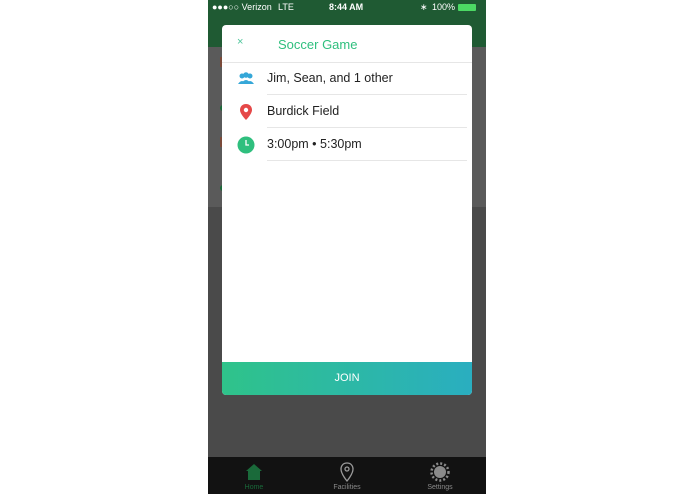 This screenshot has height=494, width=695. Describe the element at coordinates (242, 7) in the screenshot. I see `carrier-label: ●●●○○ Verizon` at that location.